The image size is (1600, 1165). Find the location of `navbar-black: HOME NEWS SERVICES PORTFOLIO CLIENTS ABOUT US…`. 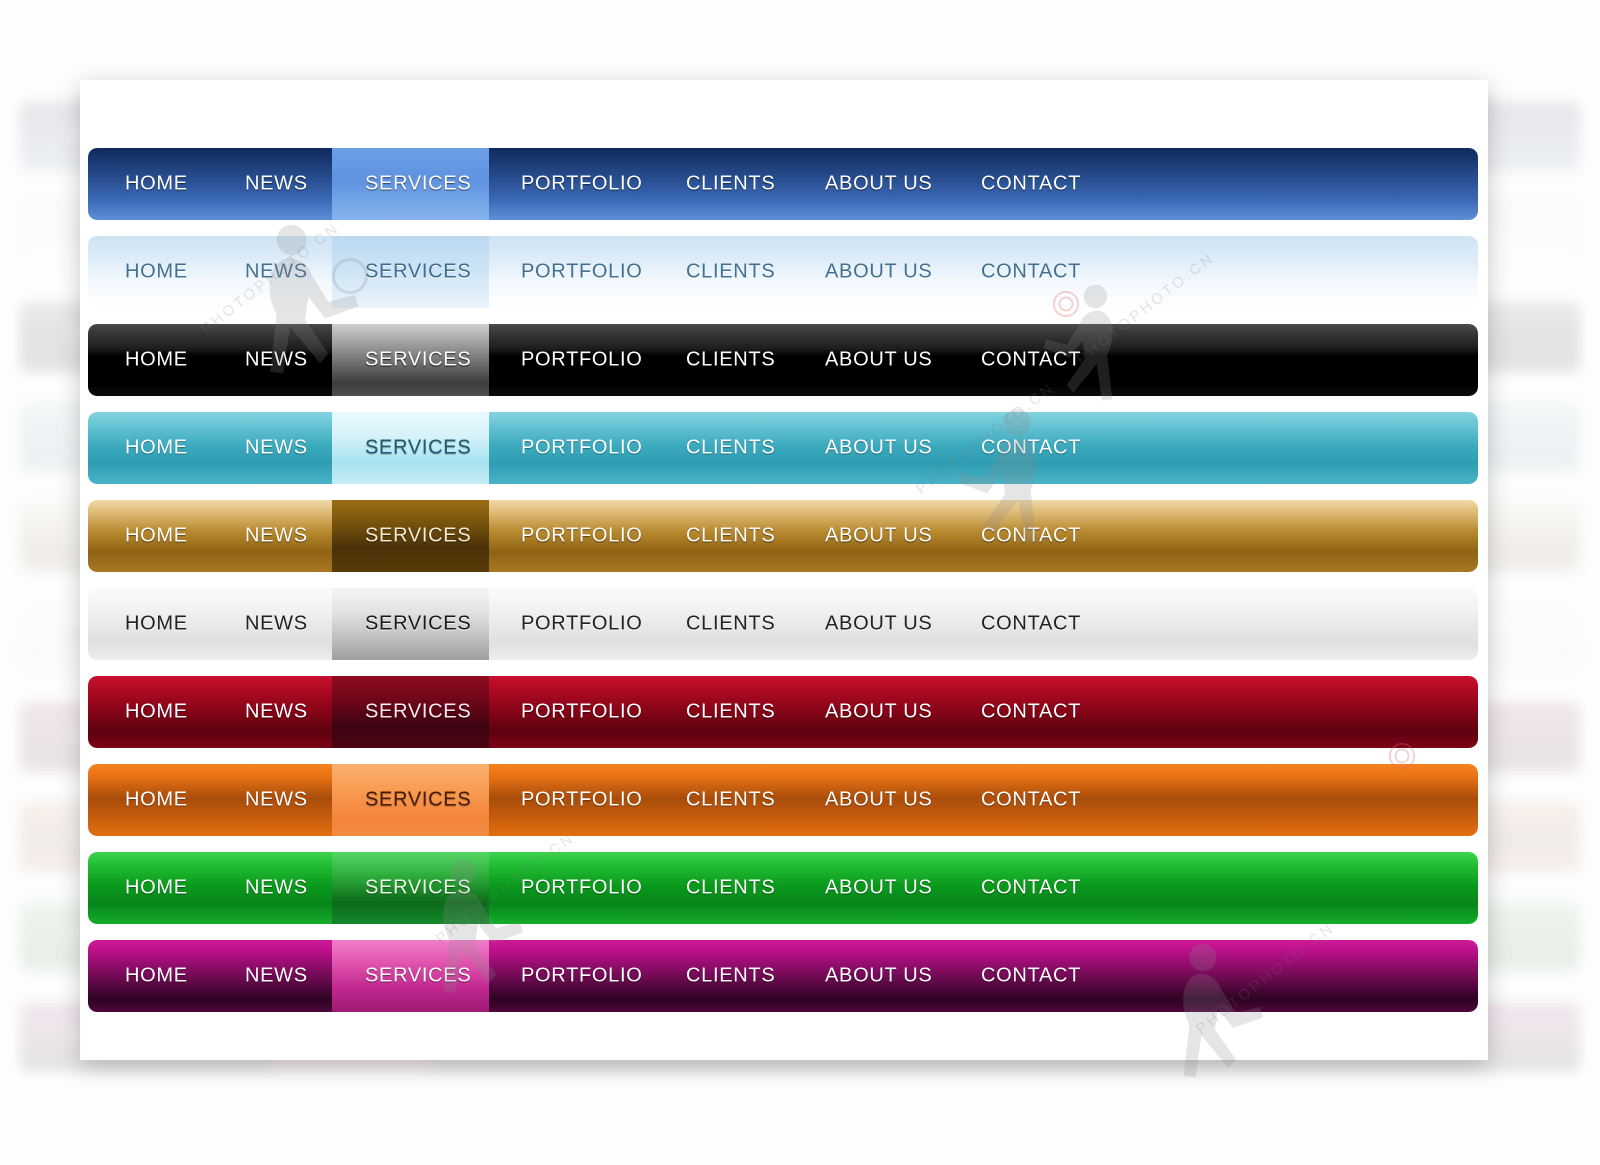

navbar-black: HOME NEWS SERVICES PORTFOLIO CLIENTS ABOUT US… is located at coordinates (783, 360).